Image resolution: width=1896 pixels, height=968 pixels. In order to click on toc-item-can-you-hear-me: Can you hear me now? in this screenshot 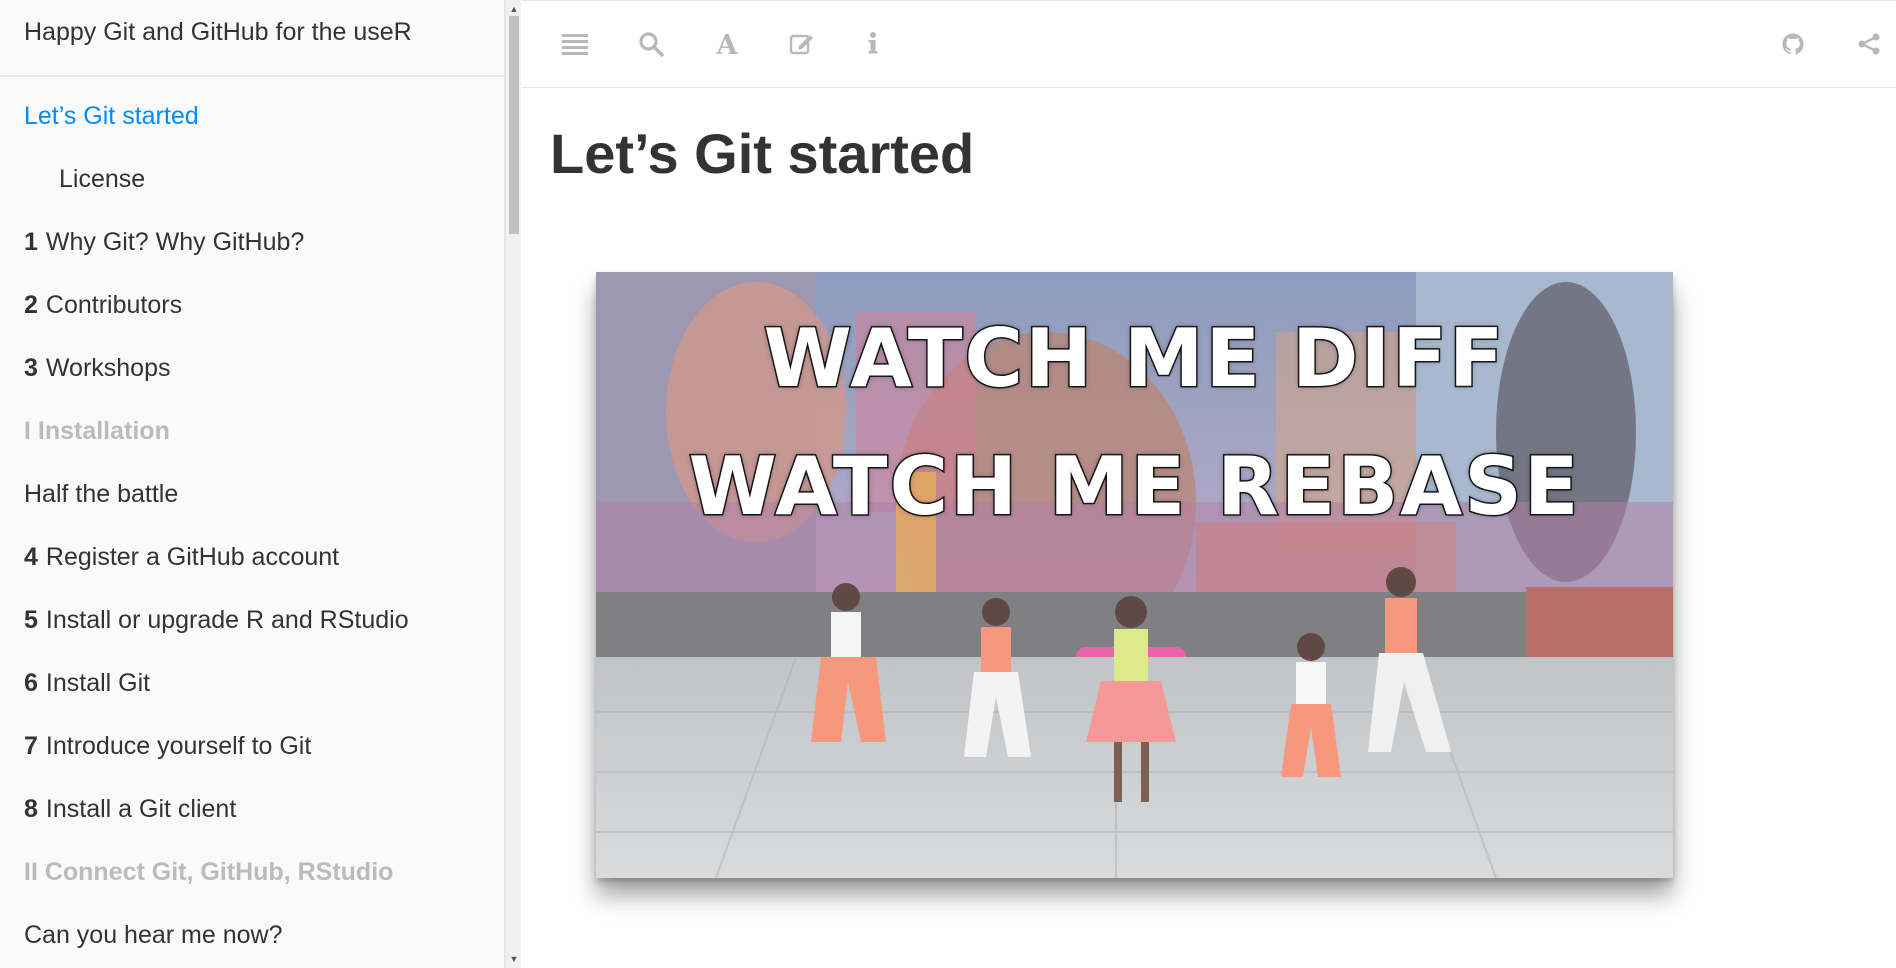, I will do `click(252, 935)`.